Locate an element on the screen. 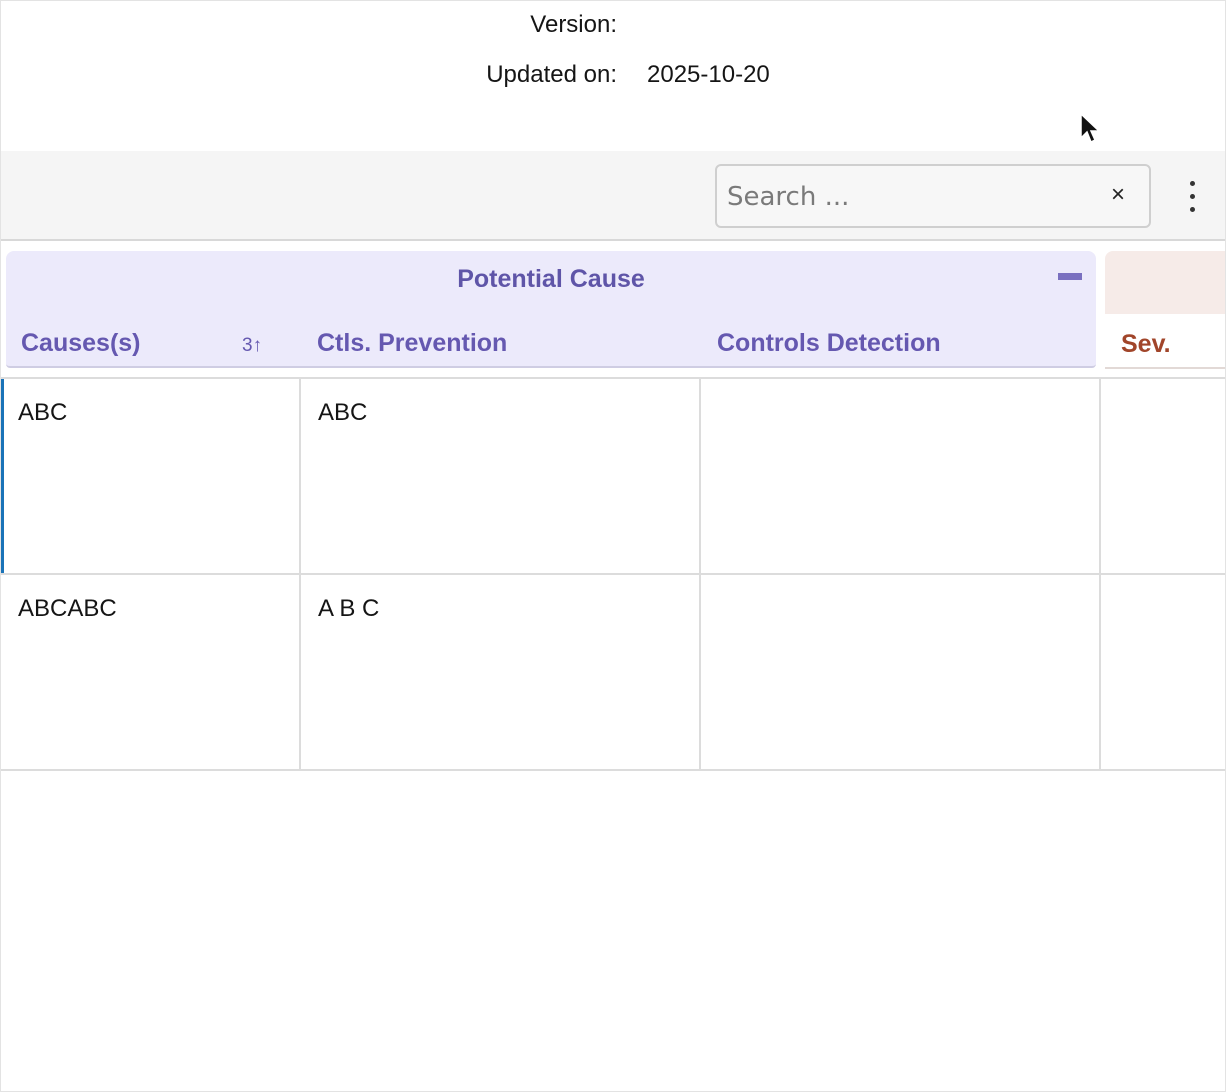 This screenshot has width=1226, height=1092. cell-prevention: ABC is located at coordinates (501, 476).